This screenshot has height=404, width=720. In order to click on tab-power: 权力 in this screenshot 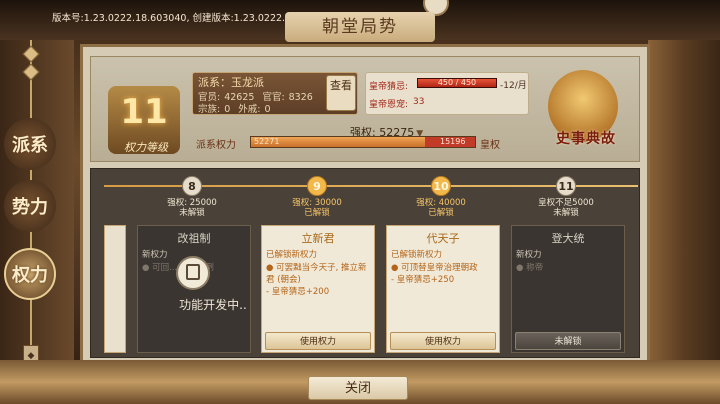, I will do `click(30, 274)`.